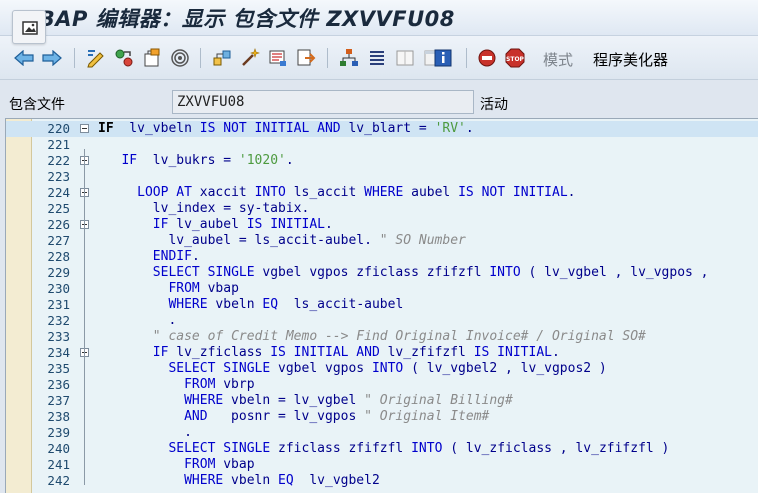 The width and height of the screenshot is (758, 493). I want to click on code-text: FROM vbrp, so click(219, 384).